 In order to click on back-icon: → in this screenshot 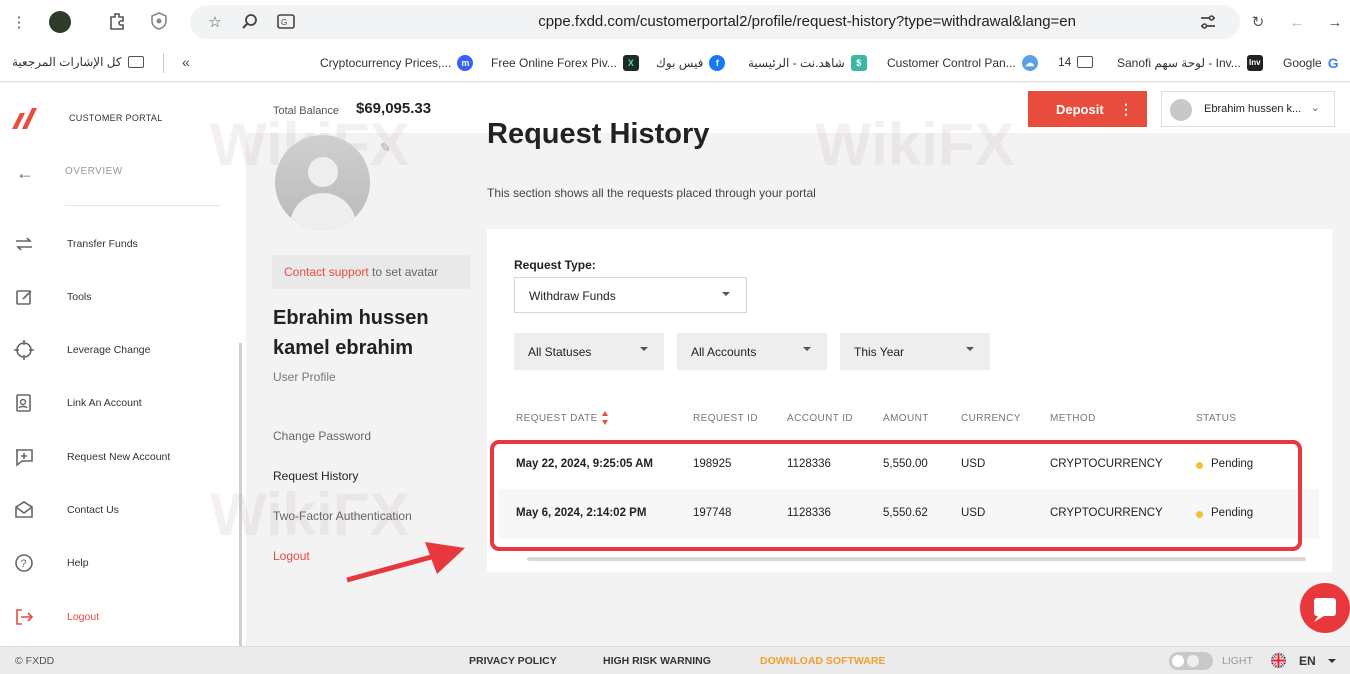, I will do `click(1335, 22)`.